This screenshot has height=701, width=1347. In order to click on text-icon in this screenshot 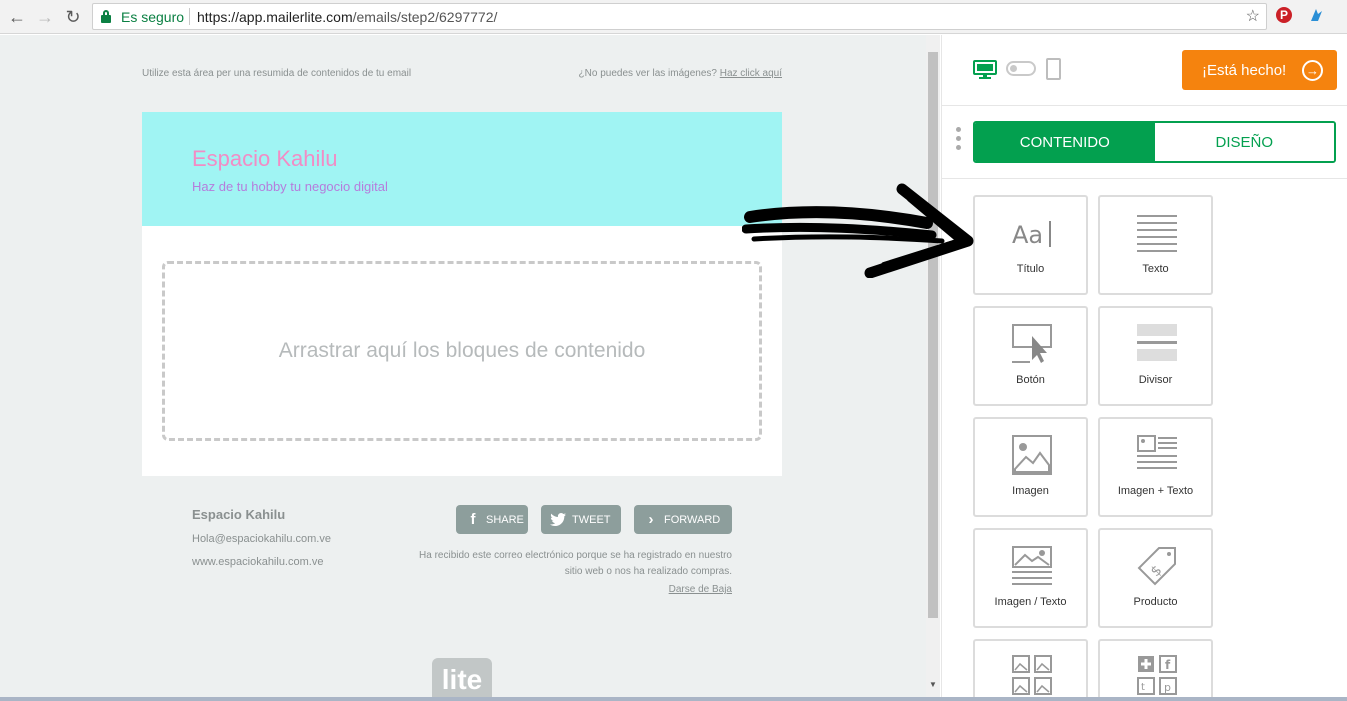, I will do `click(1157, 233)`.